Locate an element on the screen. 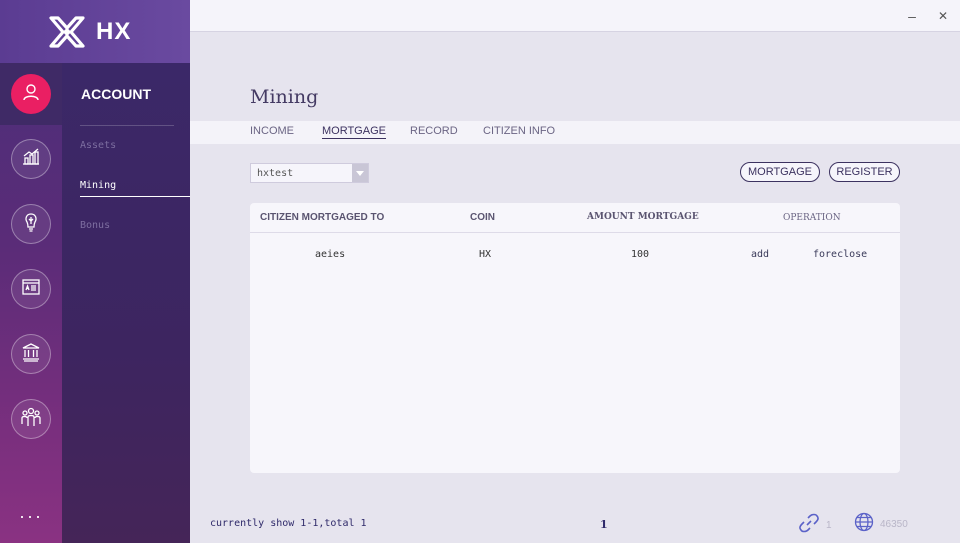  tab-mortgage: MORTGAGE is located at coordinates (354, 132).